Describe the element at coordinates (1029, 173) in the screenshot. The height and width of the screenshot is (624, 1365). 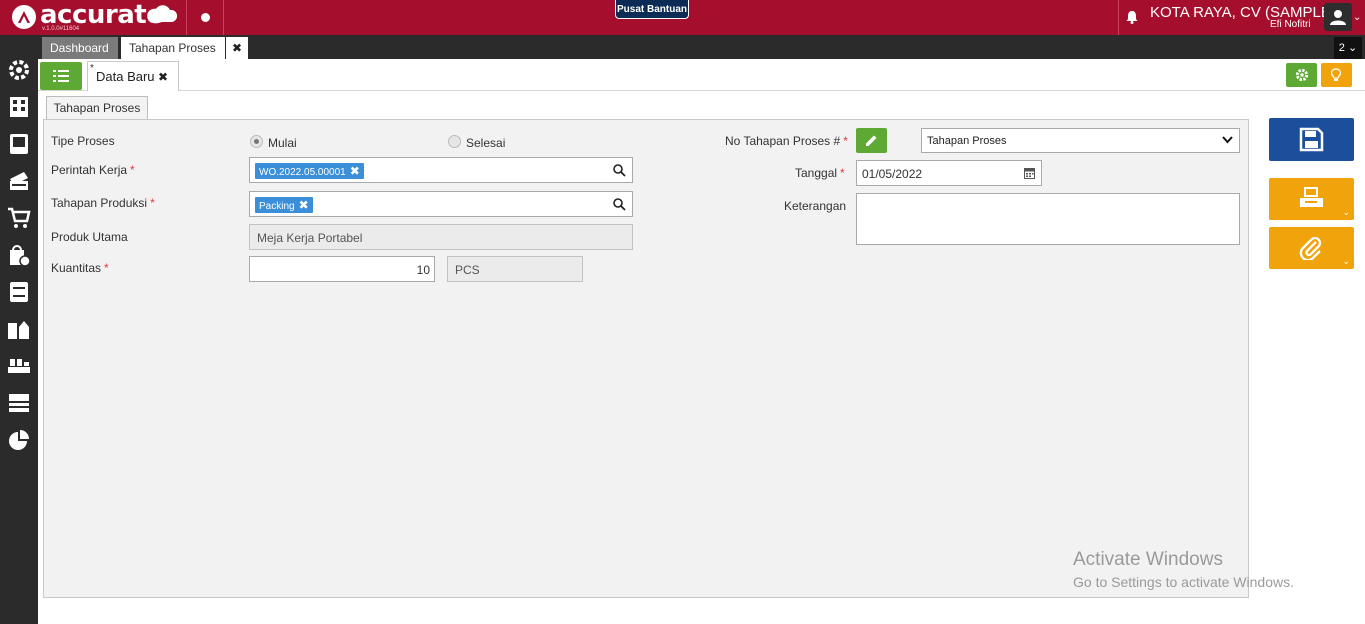
I see `calendar-icon` at that location.